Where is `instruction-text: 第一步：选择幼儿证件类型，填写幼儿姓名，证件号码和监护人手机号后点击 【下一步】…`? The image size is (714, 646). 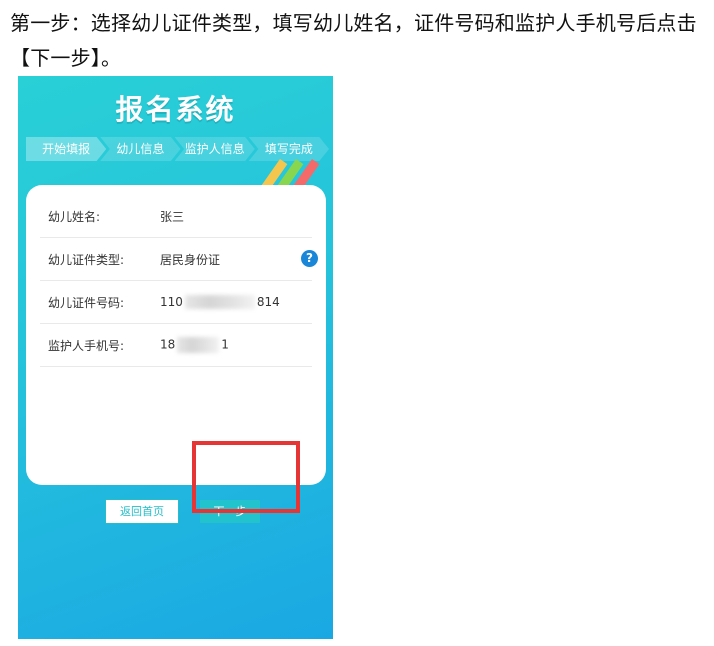
instruction-text: 第一步：选择幼儿证件类型，填写幼儿姓名，证件号码和监护人手机号后点击 【下一步】… is located at coordinates (360, 41).